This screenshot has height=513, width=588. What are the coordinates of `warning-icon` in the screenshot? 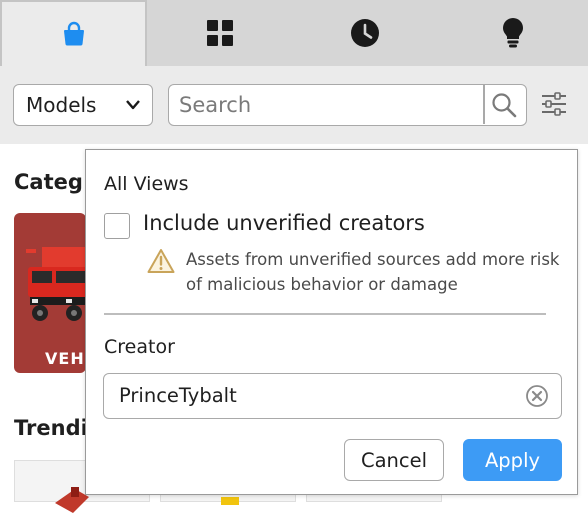 It's located at (161, 261).